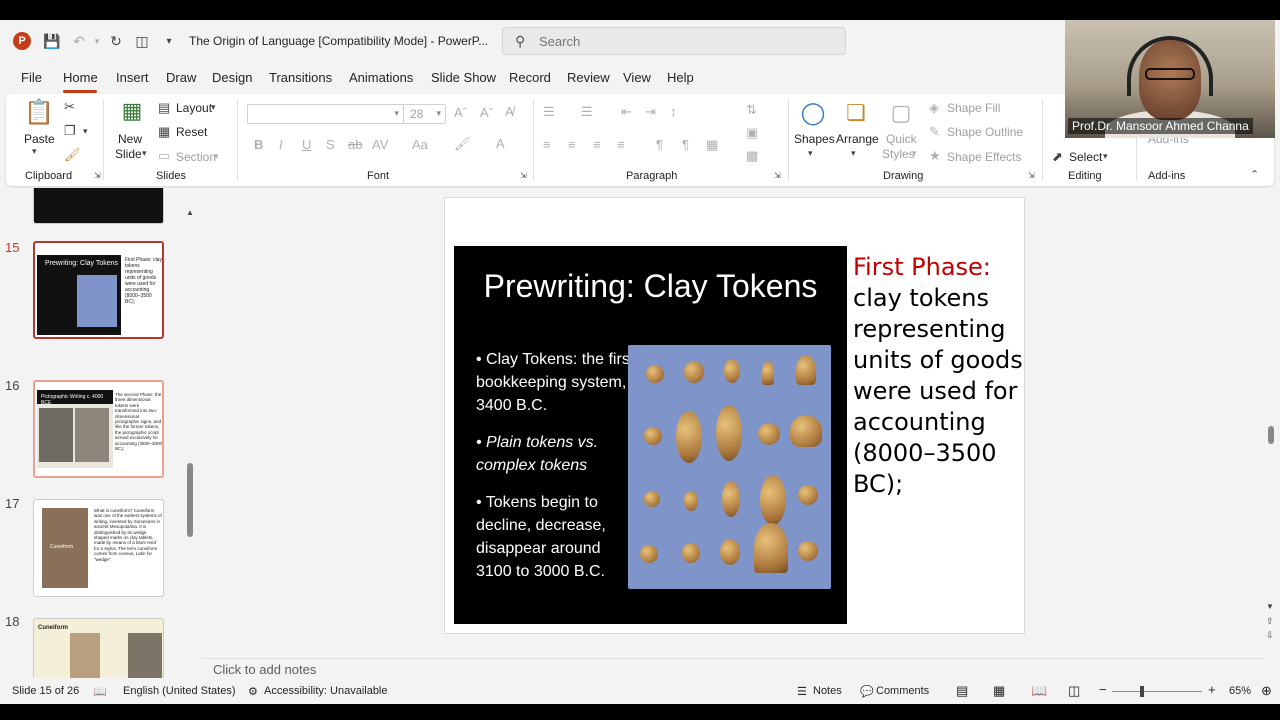 The width and height of the screenshot is (1280, 720). What do you see at coordinates (39, 113) in the screenshot?
I see `paste-icon: 📋` at bounding box center [39, 113].